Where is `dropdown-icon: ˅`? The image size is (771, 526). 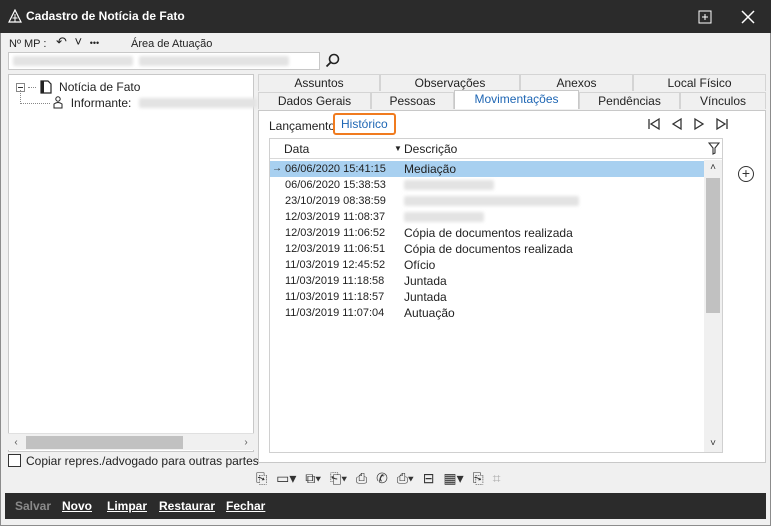 dropdown-icon: ˅ is located at coordinates (79, 41).